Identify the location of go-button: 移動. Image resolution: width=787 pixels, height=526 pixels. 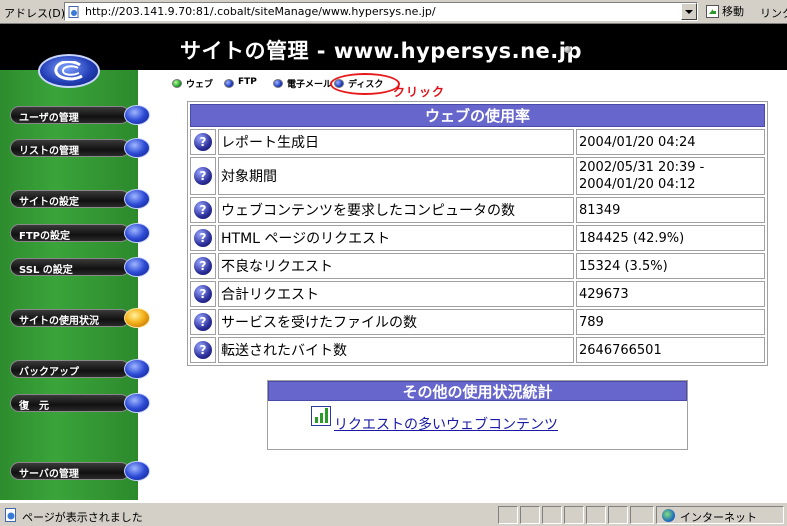
(724, 12).